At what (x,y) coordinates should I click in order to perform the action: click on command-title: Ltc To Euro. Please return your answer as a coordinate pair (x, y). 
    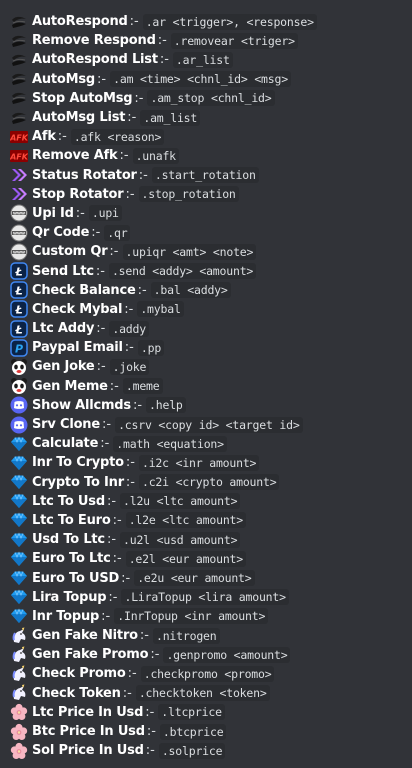
    Looking at the image, I should click on (71, 520).